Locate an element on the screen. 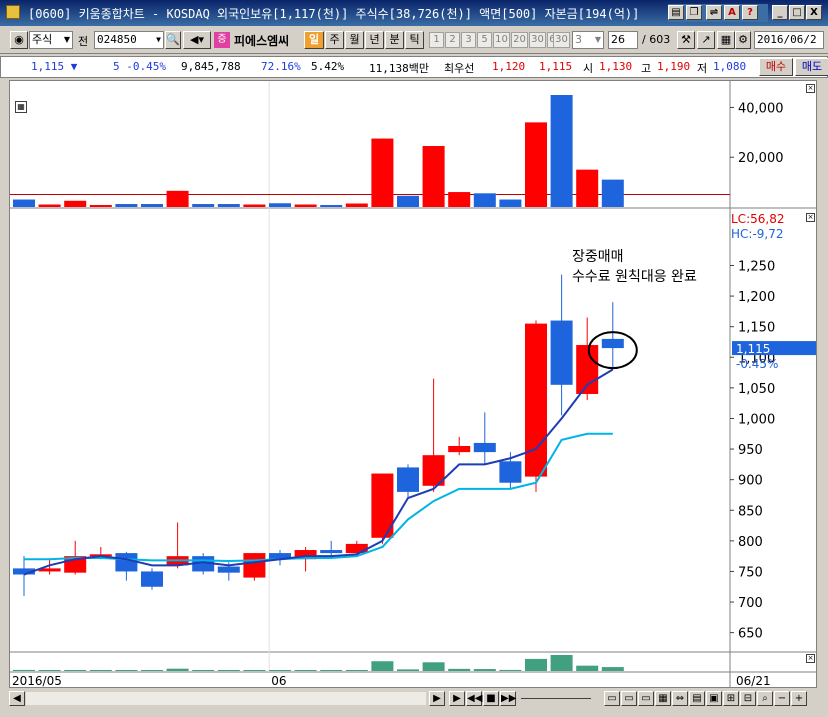  price-tick-label: 850 is located at coordinates (750, 511).